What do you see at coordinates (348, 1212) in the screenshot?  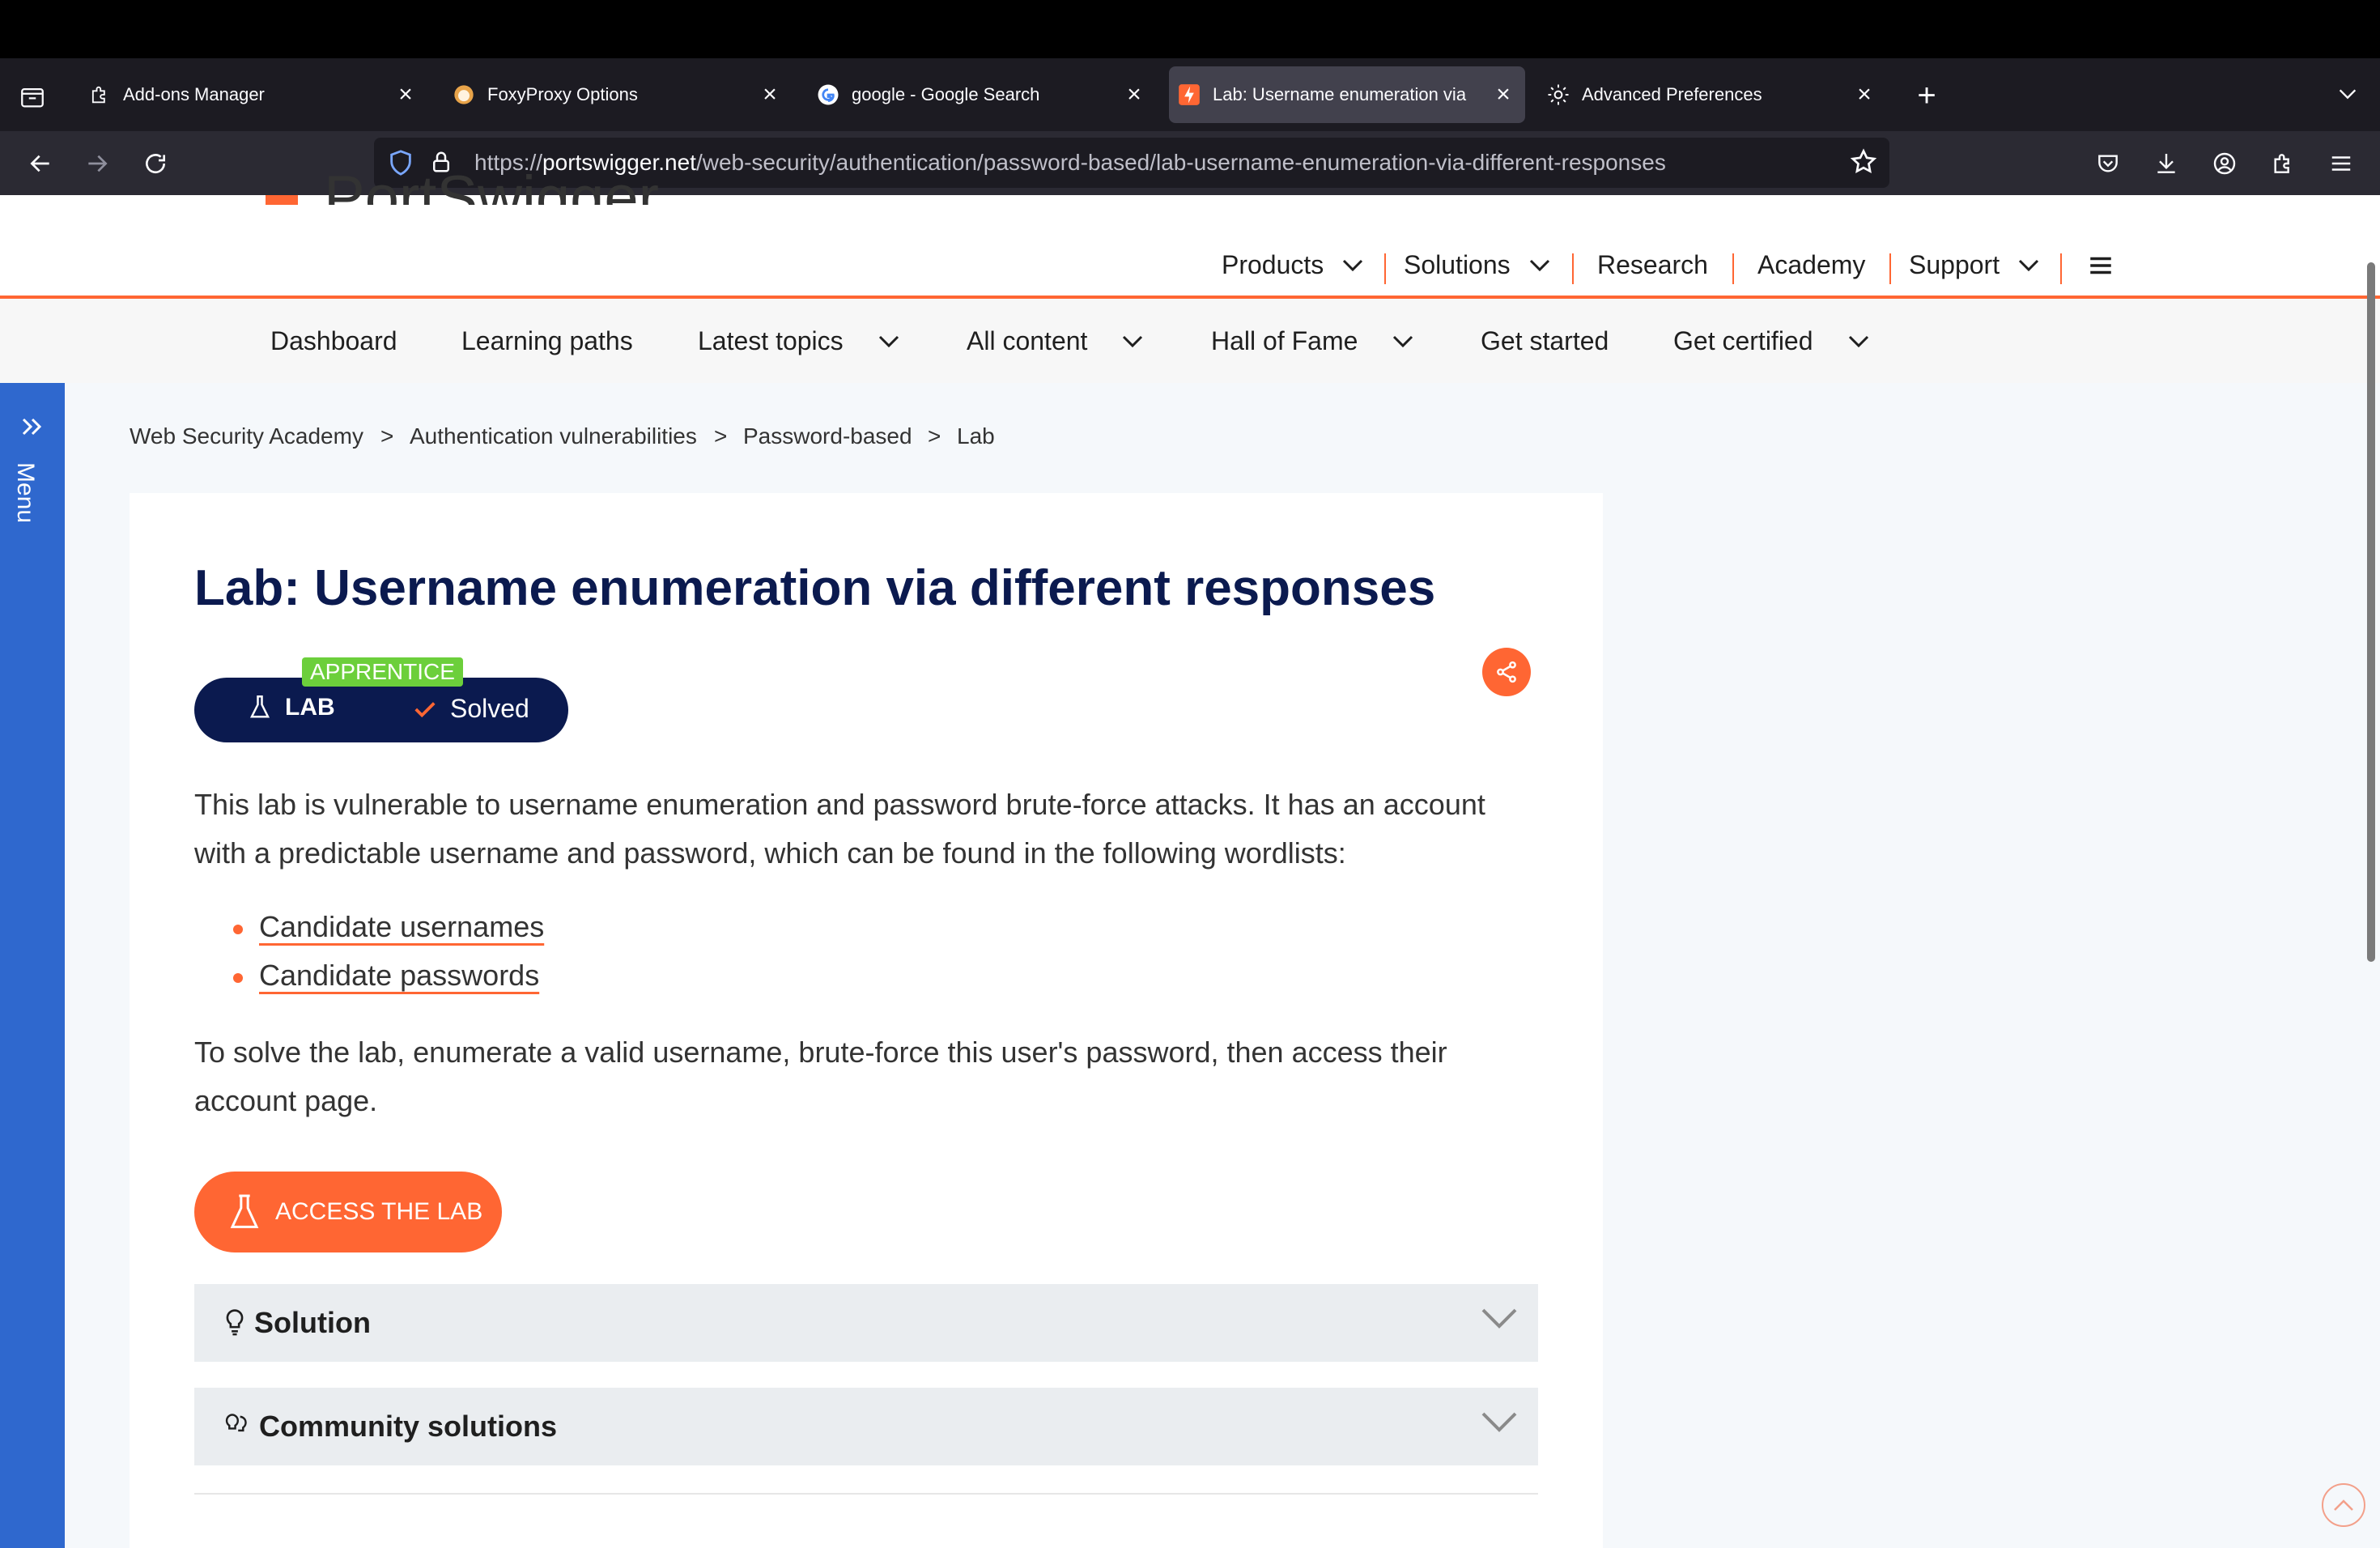 I see `access-the-lab-button: ACCESS THE LAB` at bounding box center [348, 1212].